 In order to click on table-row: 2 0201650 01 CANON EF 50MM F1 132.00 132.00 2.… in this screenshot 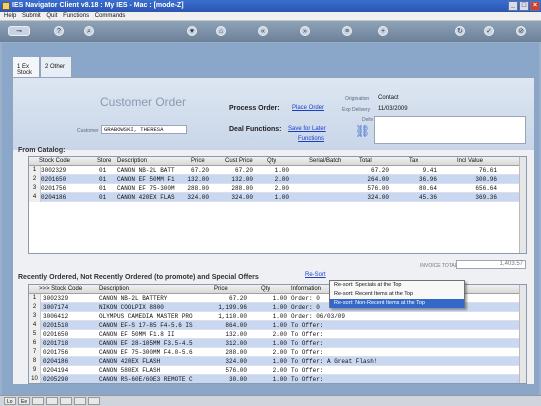, I will do `click(277, 179)`.